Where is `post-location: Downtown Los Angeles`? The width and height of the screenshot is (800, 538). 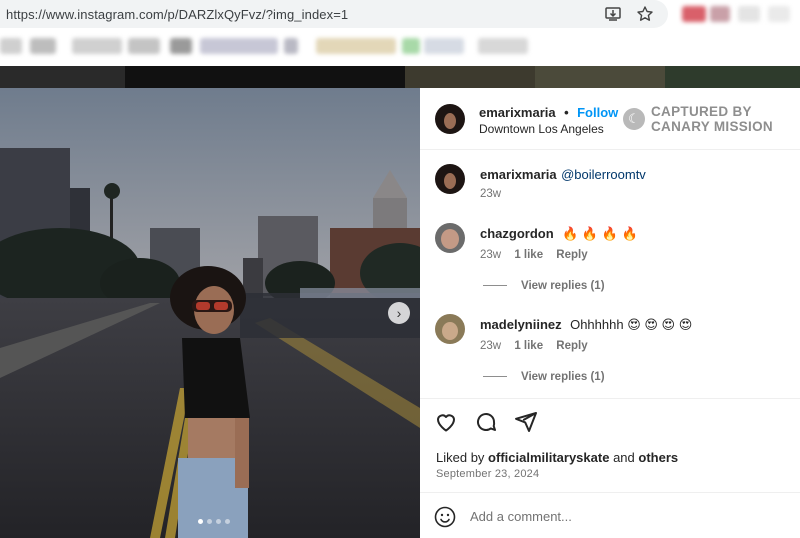 post-location: Downtown Los Angeles is located at coordinates (541, 129).